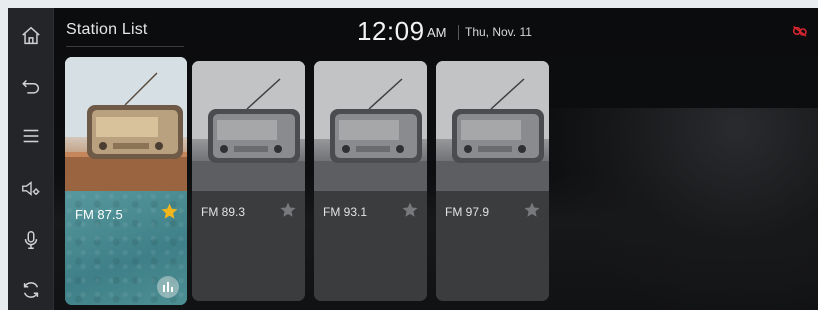  I want to click on station-card: FM 89.3, so click(248, 181).